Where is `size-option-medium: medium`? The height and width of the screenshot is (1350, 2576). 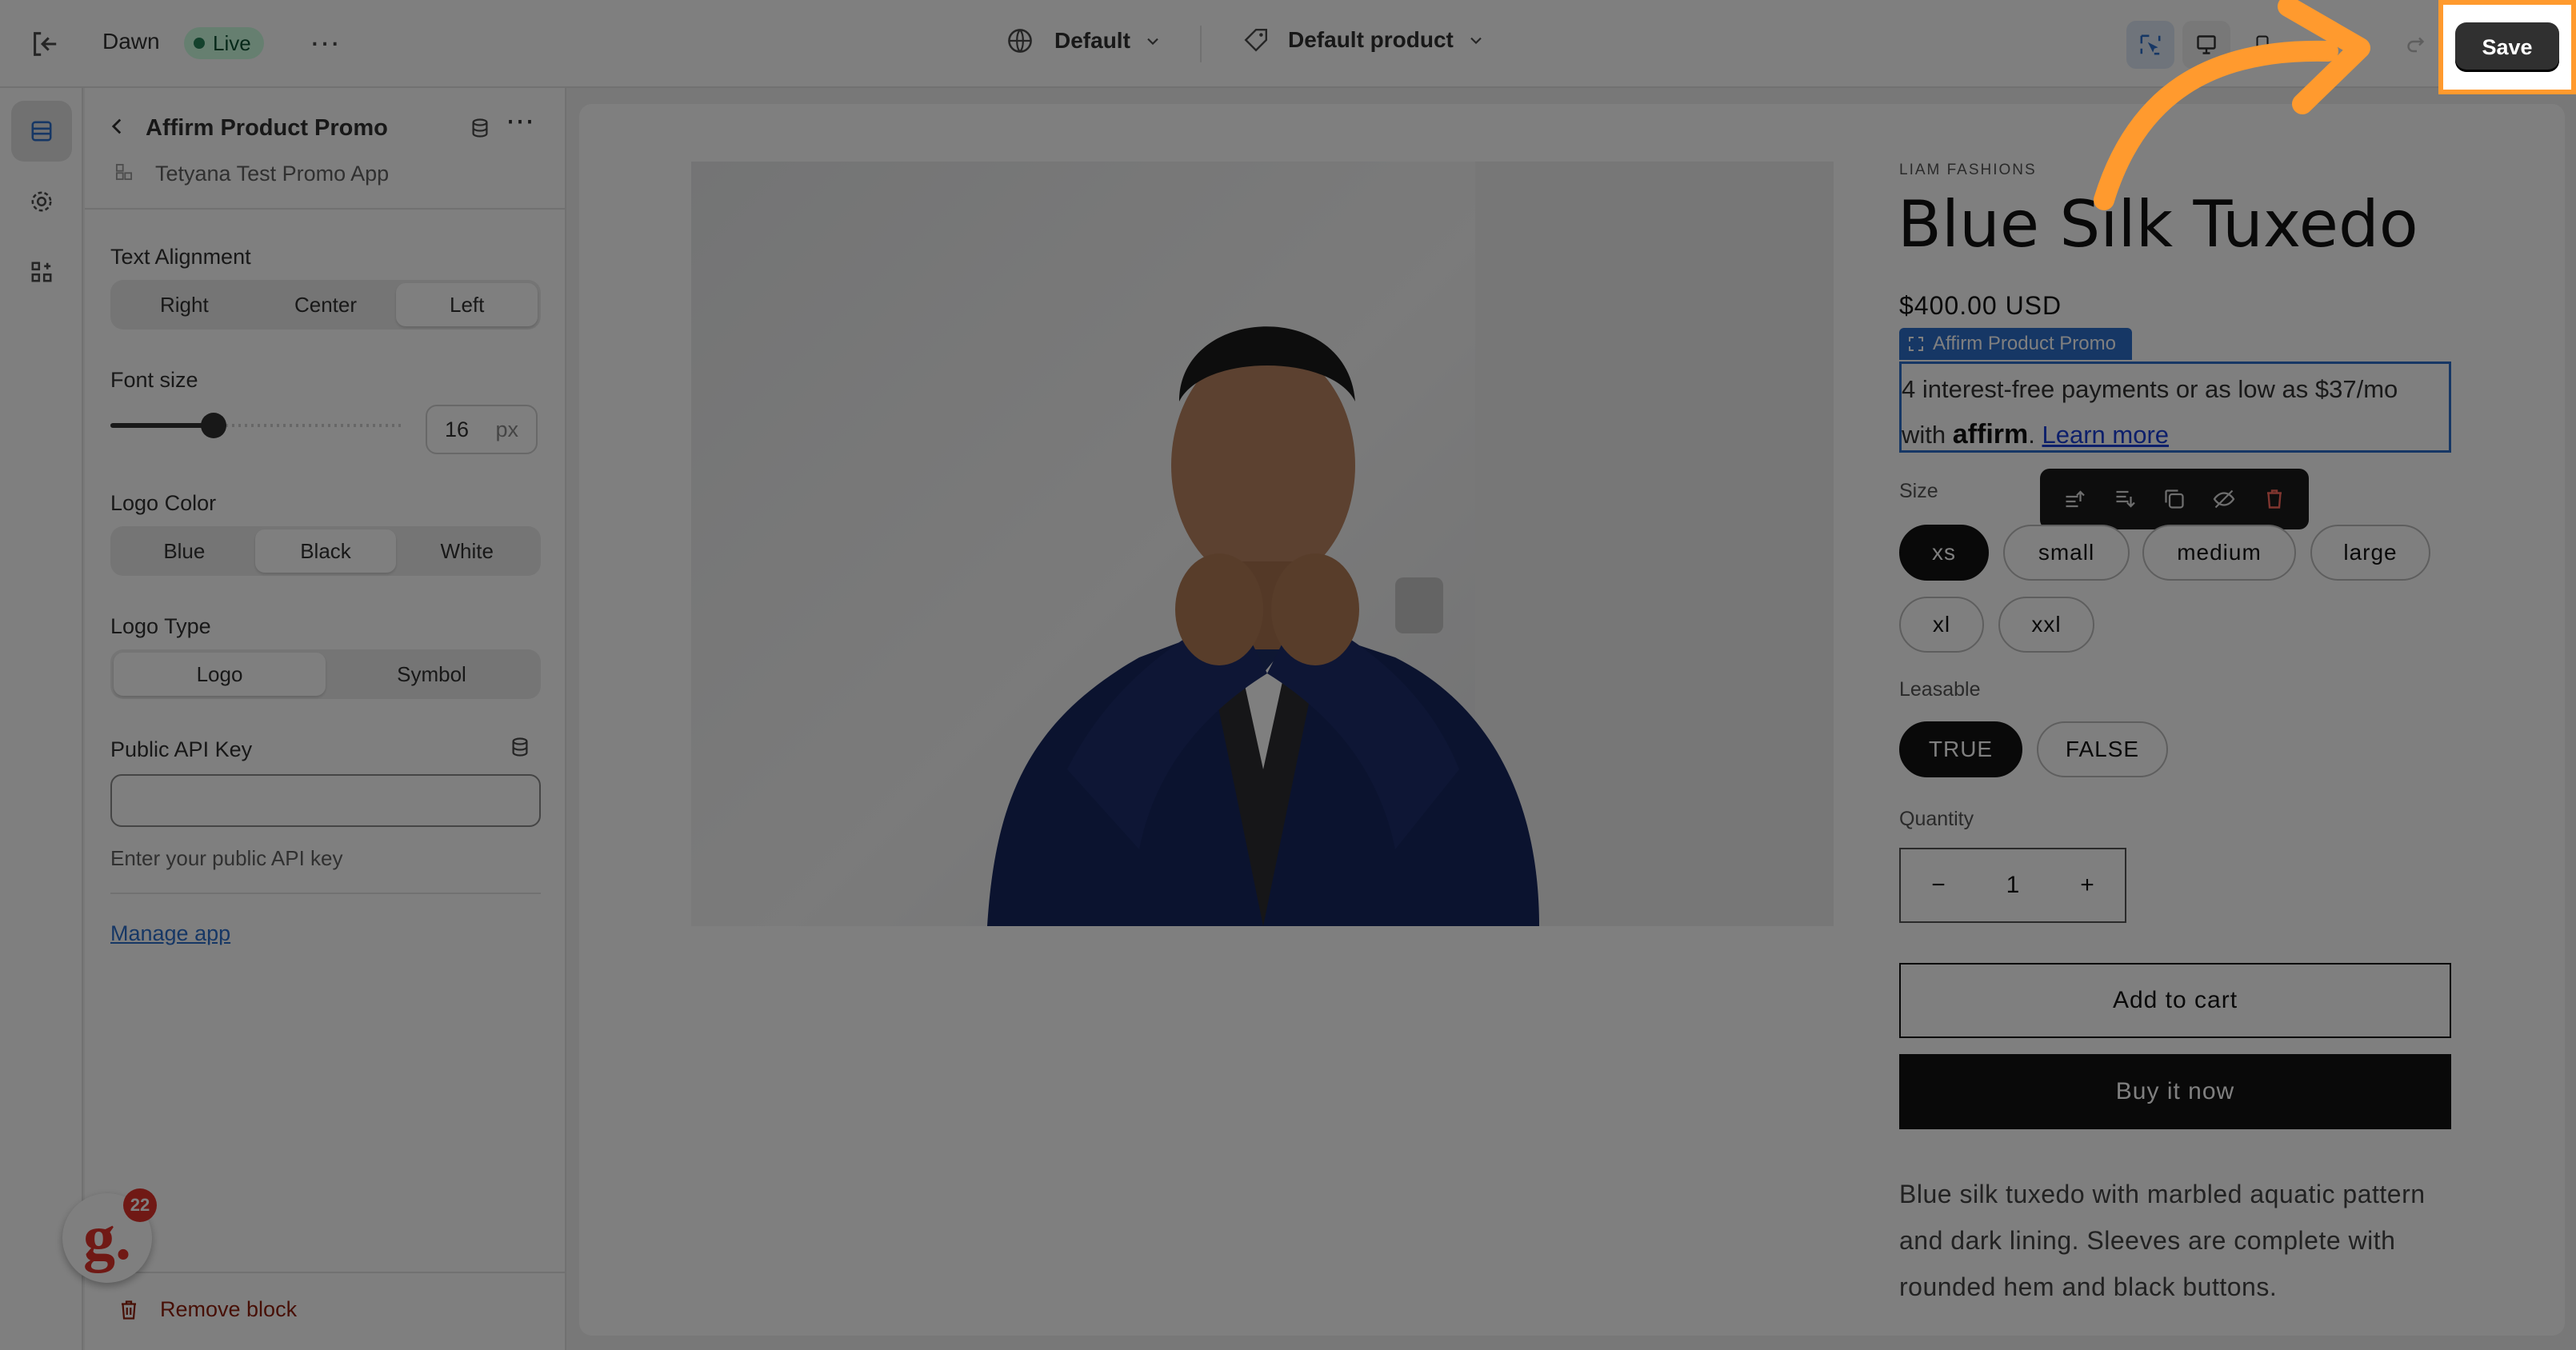
size-option-medium: medium is located at coordinates (2219, 553).